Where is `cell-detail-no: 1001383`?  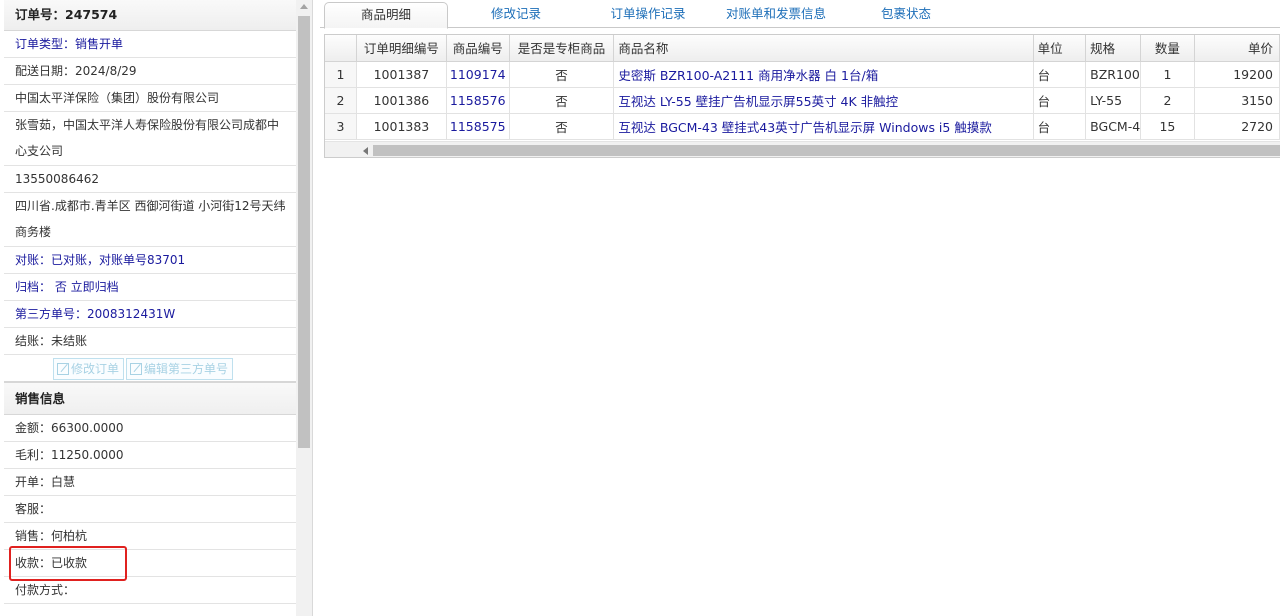 cell-detail-no: 1001383 is located at coordinates (401, 126).